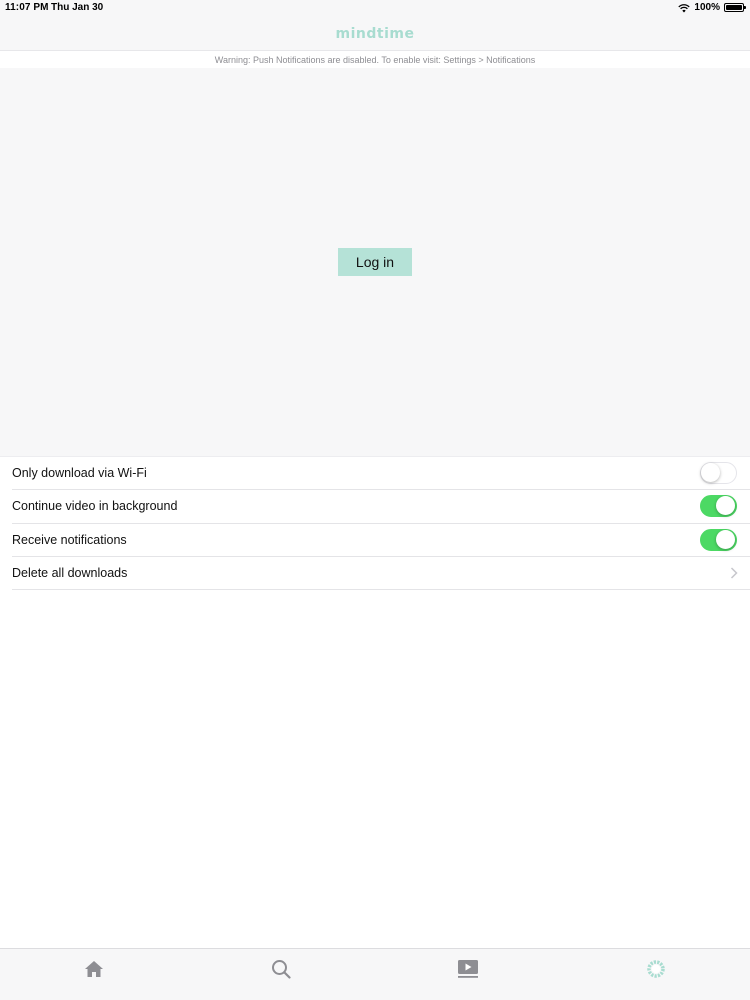  I want to click on app-logo: mindtime, so click(375, 34).